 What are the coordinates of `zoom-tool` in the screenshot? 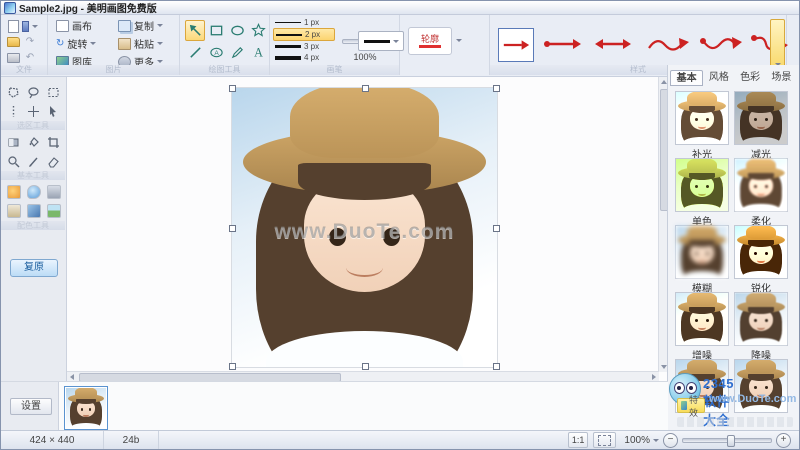 It's located at (13, 161).